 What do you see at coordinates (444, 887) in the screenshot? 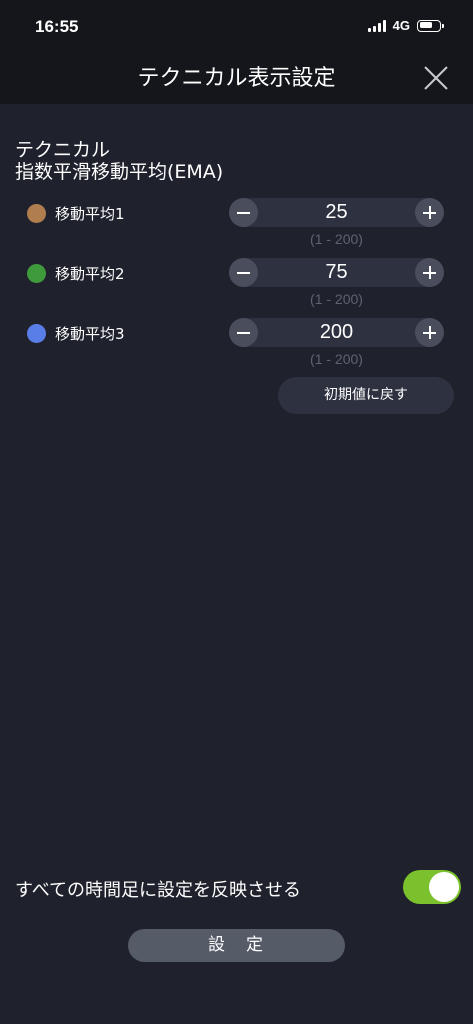
I see `toggle-knob` at bounding box center [444, 887].